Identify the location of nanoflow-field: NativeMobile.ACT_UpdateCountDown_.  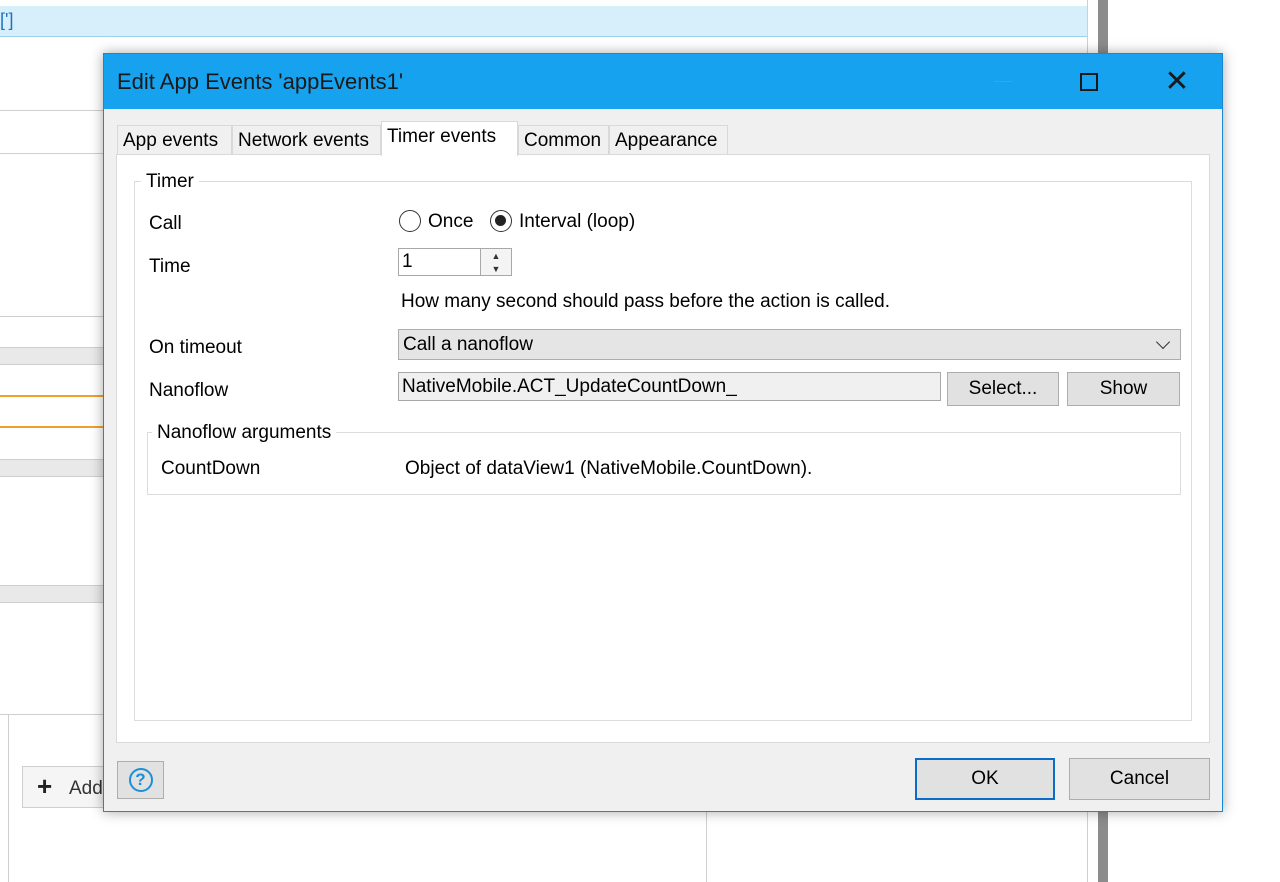
(669, 386).